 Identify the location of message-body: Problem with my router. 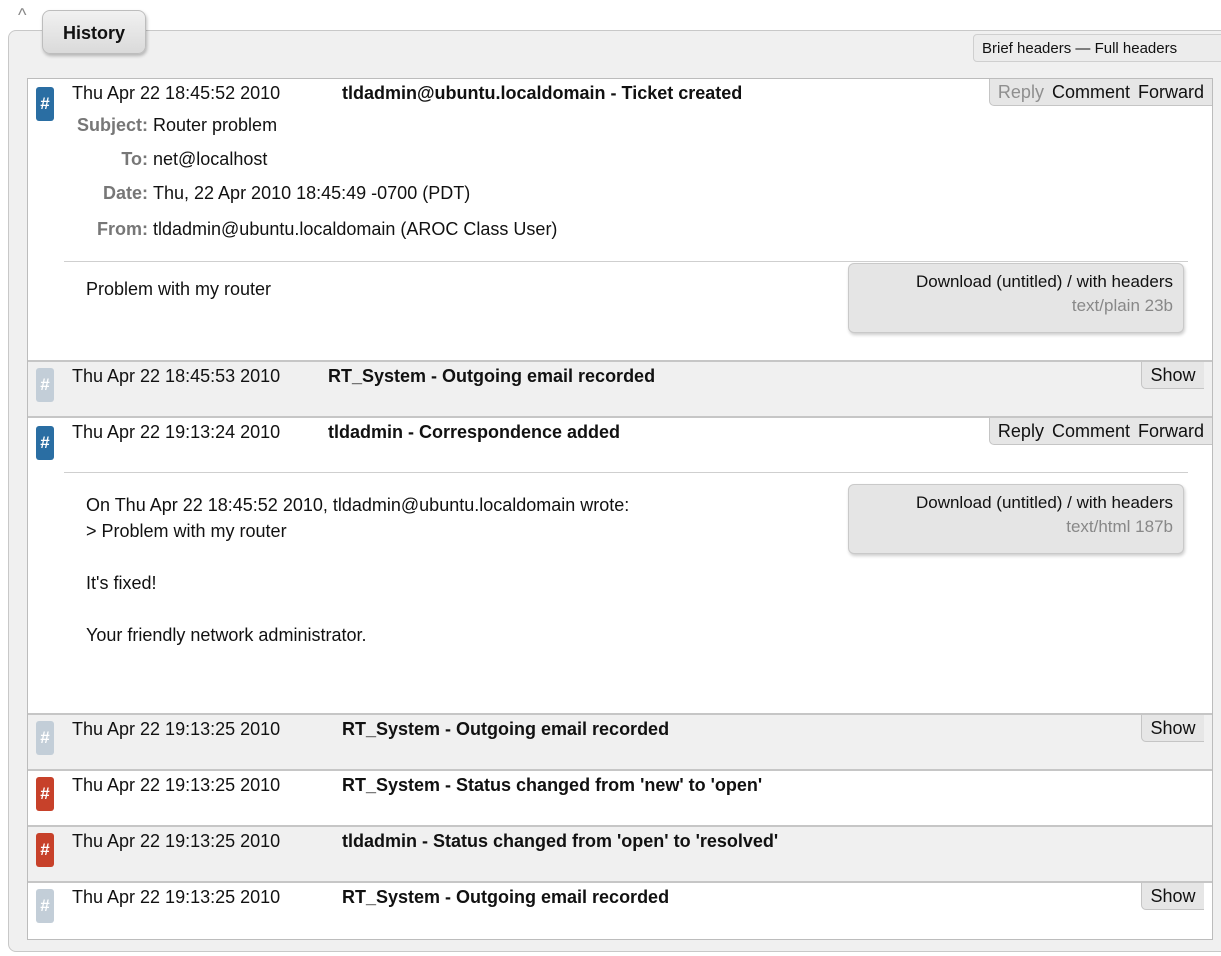
(179, 289).